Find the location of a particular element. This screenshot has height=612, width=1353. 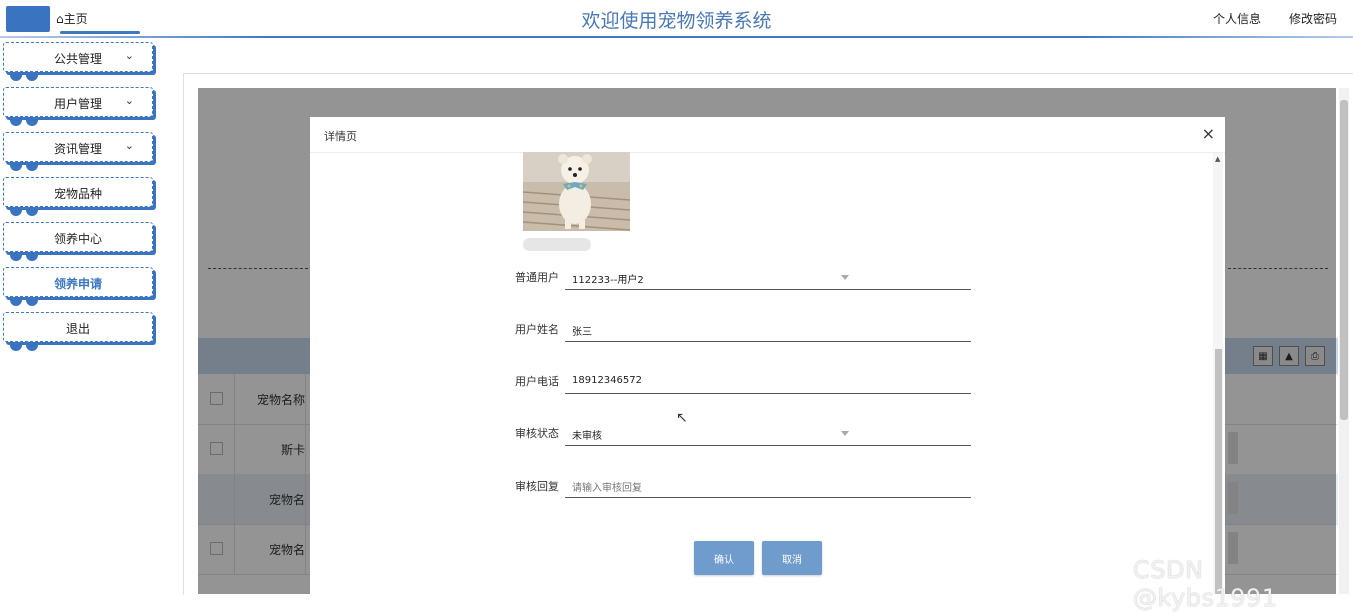

upload-button is located at coordinates (557, 244).